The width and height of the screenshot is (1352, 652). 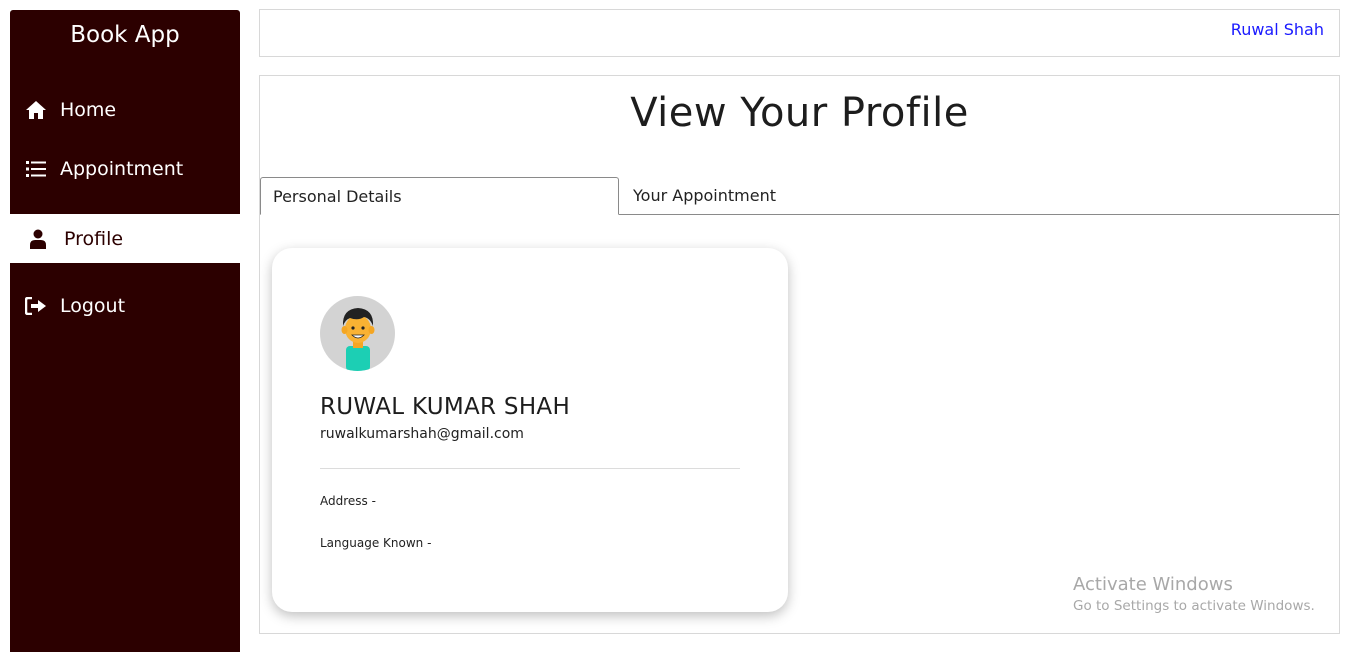 What do you see at coordinates (799, 113) in the screenshot?
I see `page-title: View Your Profile` at bounding box center [799, 113].